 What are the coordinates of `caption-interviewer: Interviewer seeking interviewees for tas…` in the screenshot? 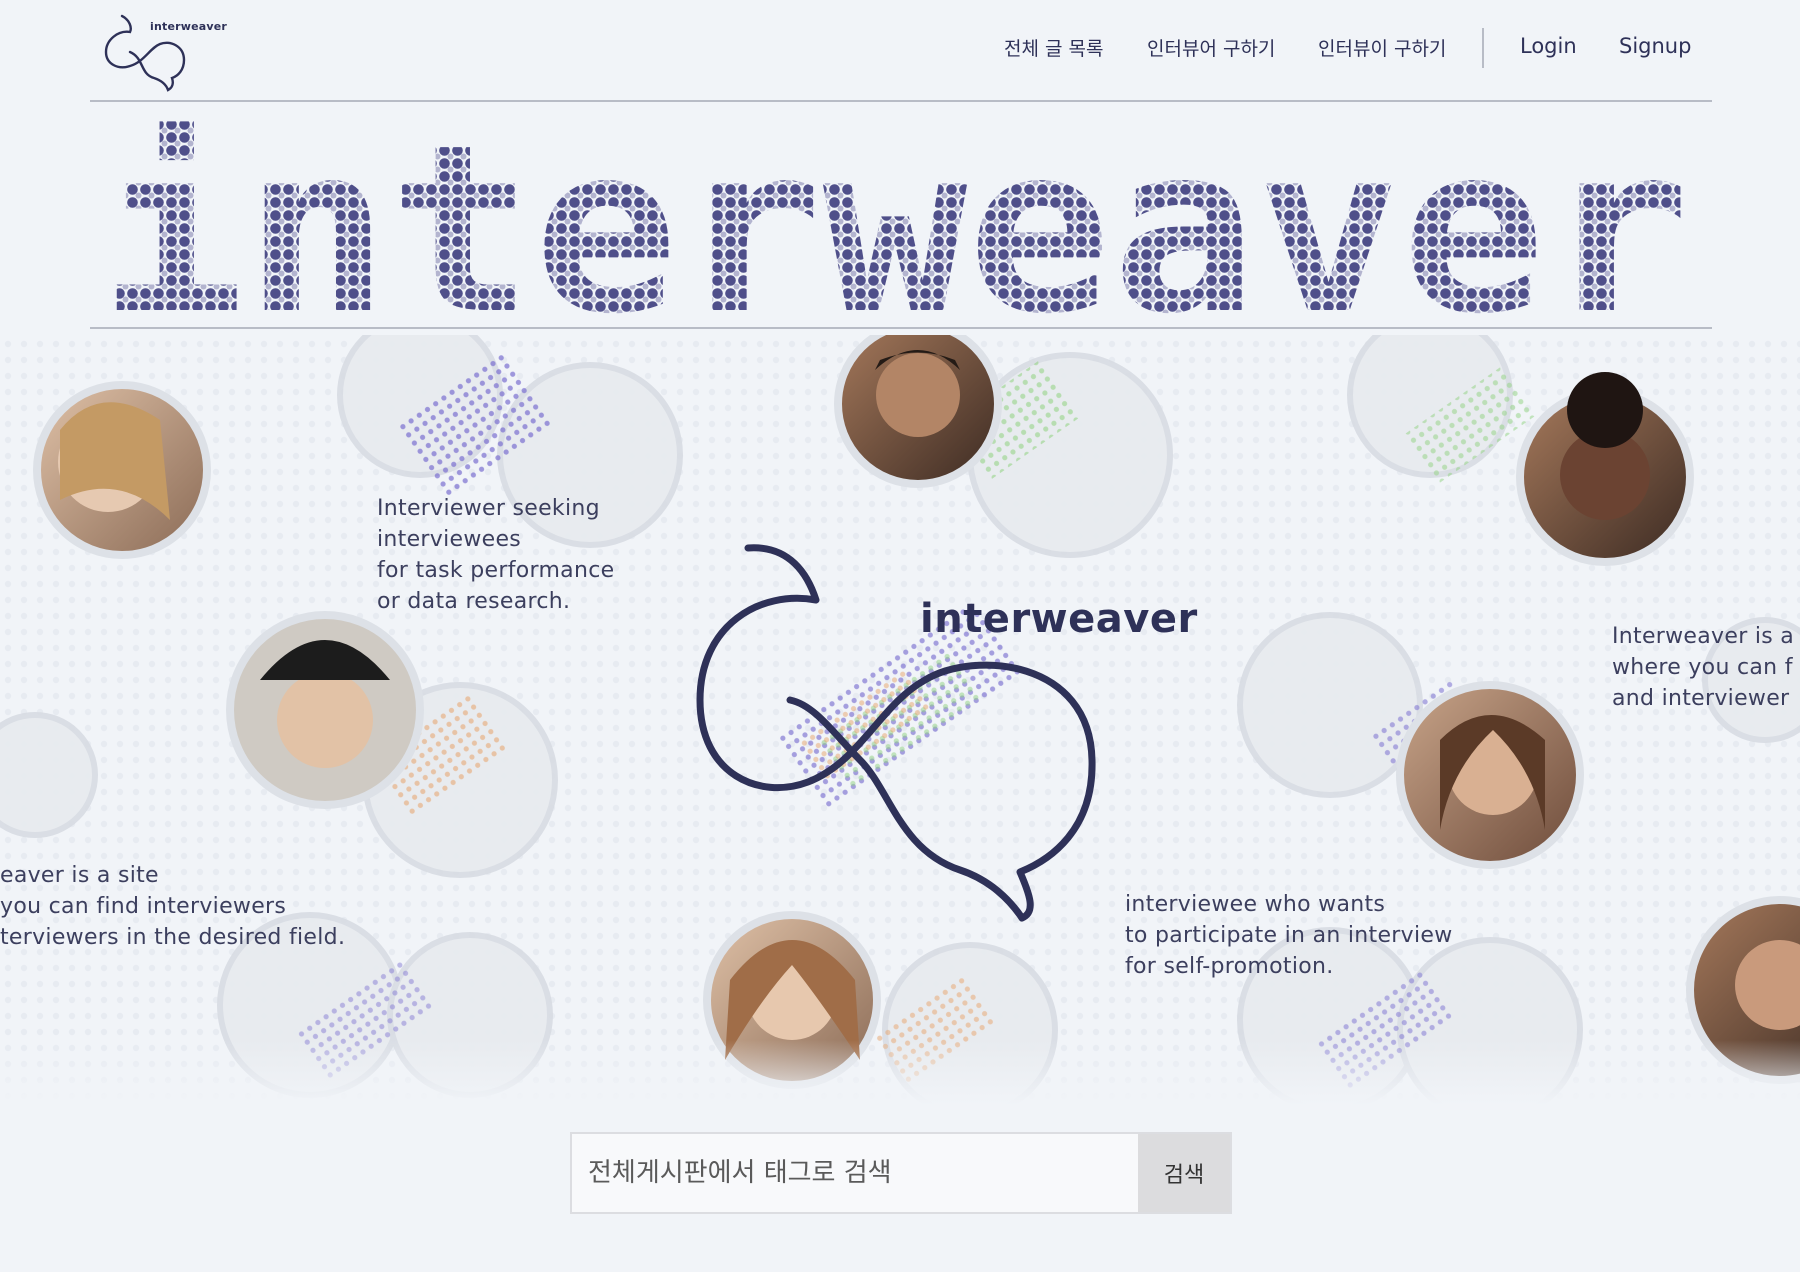 It's located at (496, 555).